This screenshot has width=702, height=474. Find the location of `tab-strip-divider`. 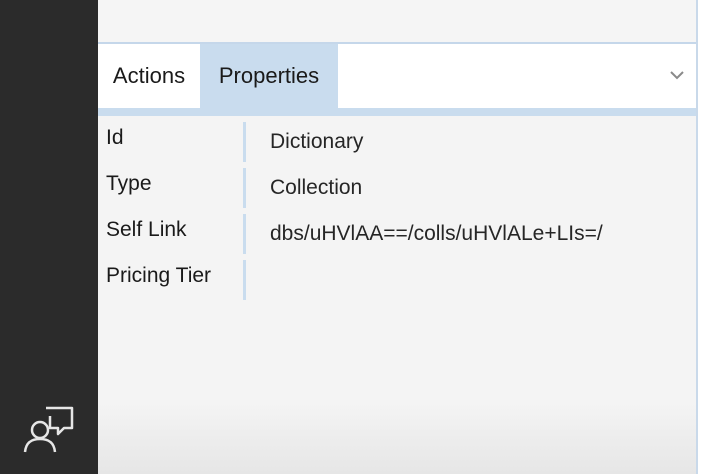

tab-strip-divider is located at coordinates (397, 112).